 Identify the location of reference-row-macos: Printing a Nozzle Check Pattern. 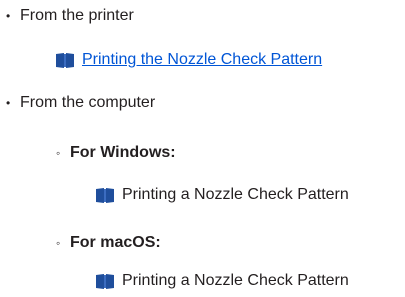
(222, 281).